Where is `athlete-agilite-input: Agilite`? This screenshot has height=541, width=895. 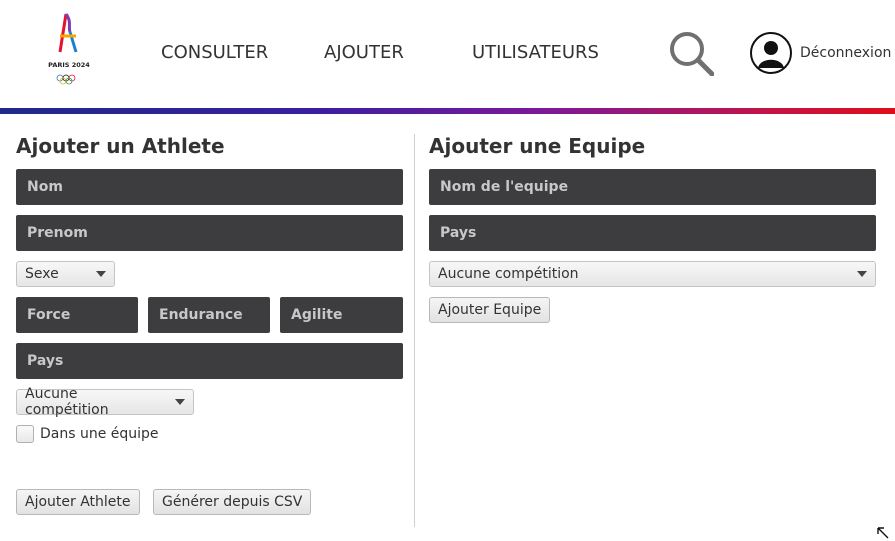 athlete-agilite-input: Agilite is located at coordinates (341, 315).